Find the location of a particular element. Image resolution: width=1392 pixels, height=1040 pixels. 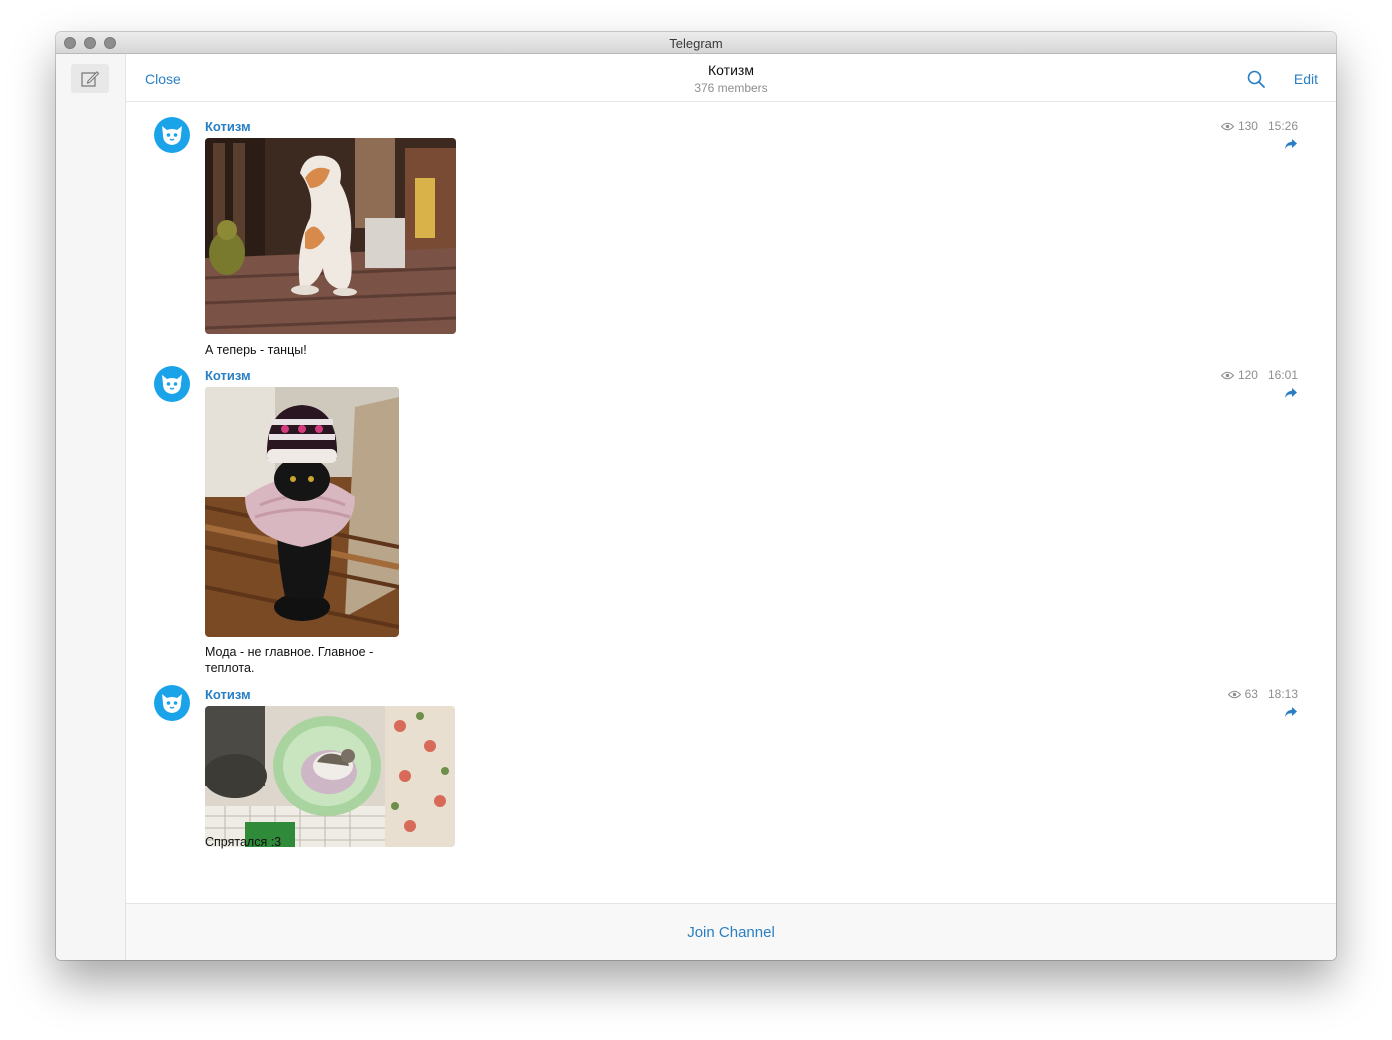

message-meta: 120 16:01 is located at coordinates (1259, 375).